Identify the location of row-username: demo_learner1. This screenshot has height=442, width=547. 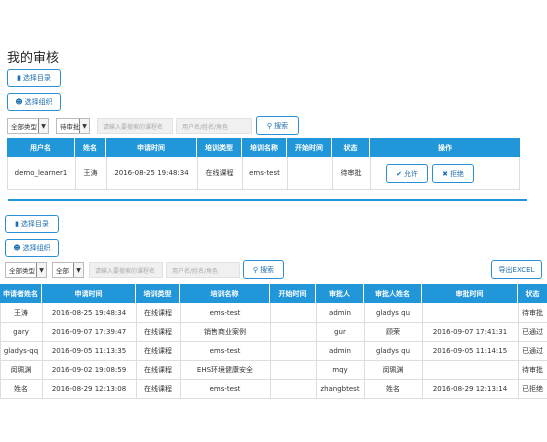
(41, 173).